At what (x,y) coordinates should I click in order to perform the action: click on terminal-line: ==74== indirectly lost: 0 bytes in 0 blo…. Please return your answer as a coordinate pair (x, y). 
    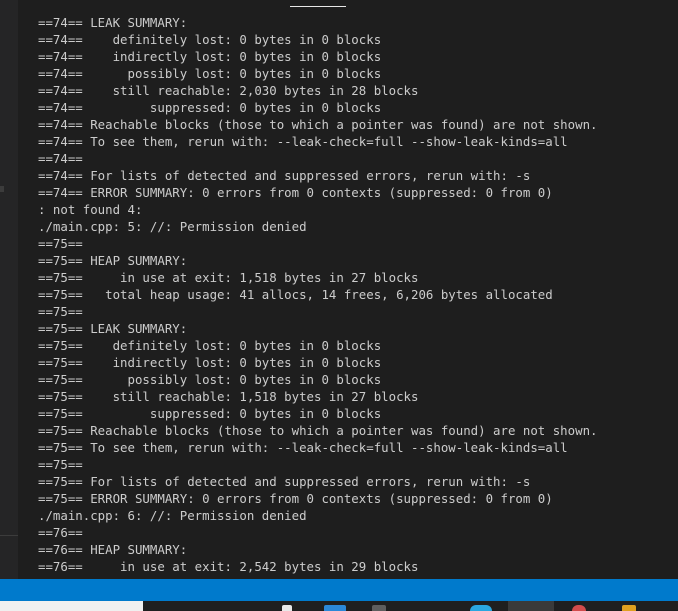
    Looking at the image, I should click on (210, 56).